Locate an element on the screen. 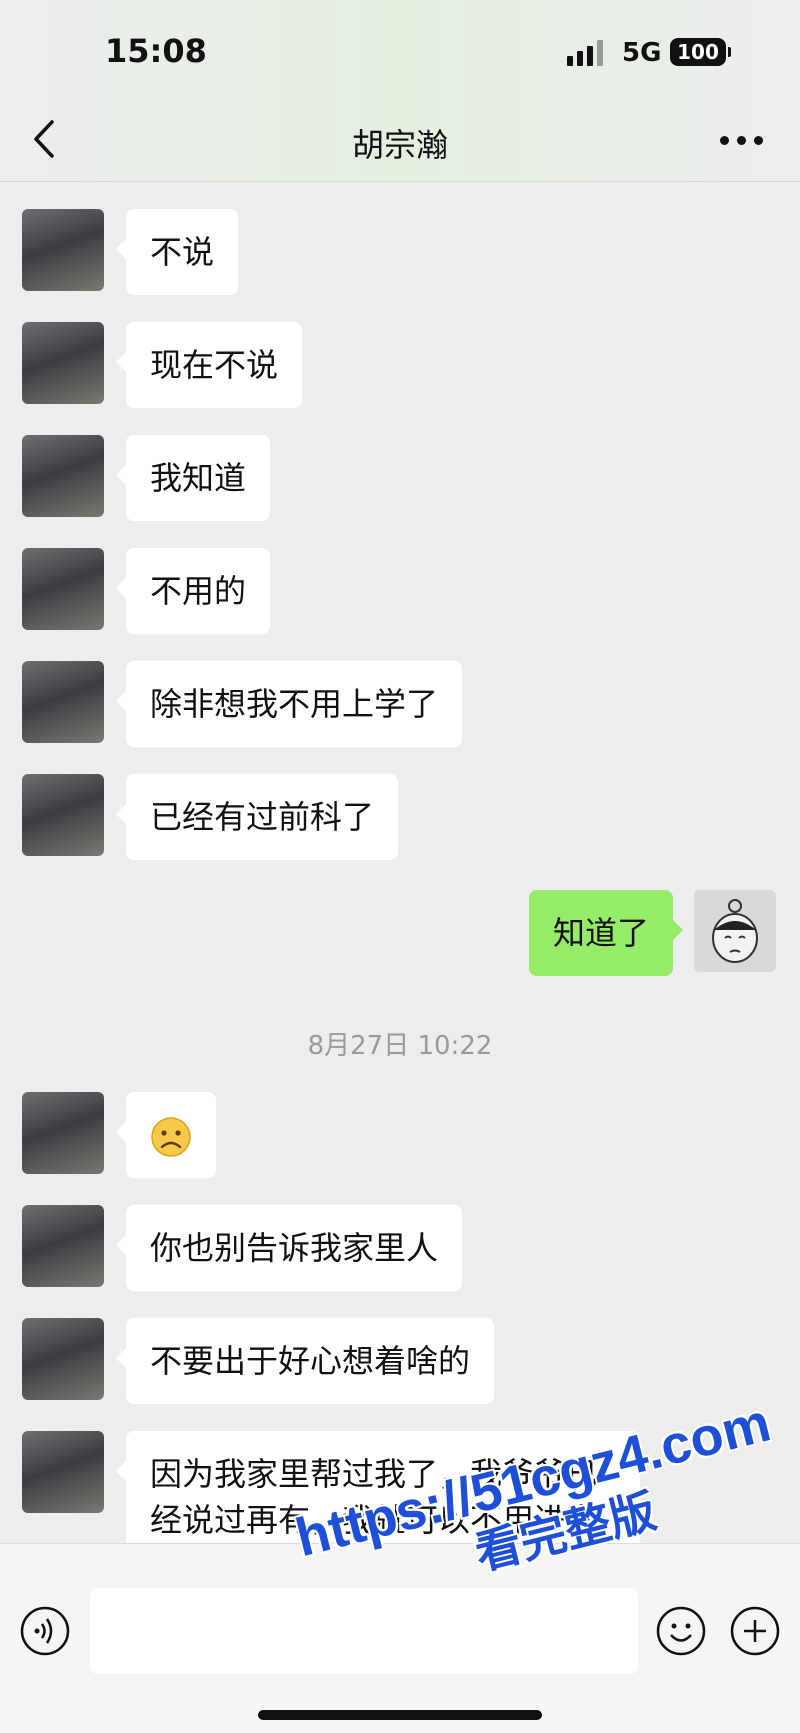 The width and height of the screenshot is (800, 1733). message-input is located at coordinates (364, 1631).